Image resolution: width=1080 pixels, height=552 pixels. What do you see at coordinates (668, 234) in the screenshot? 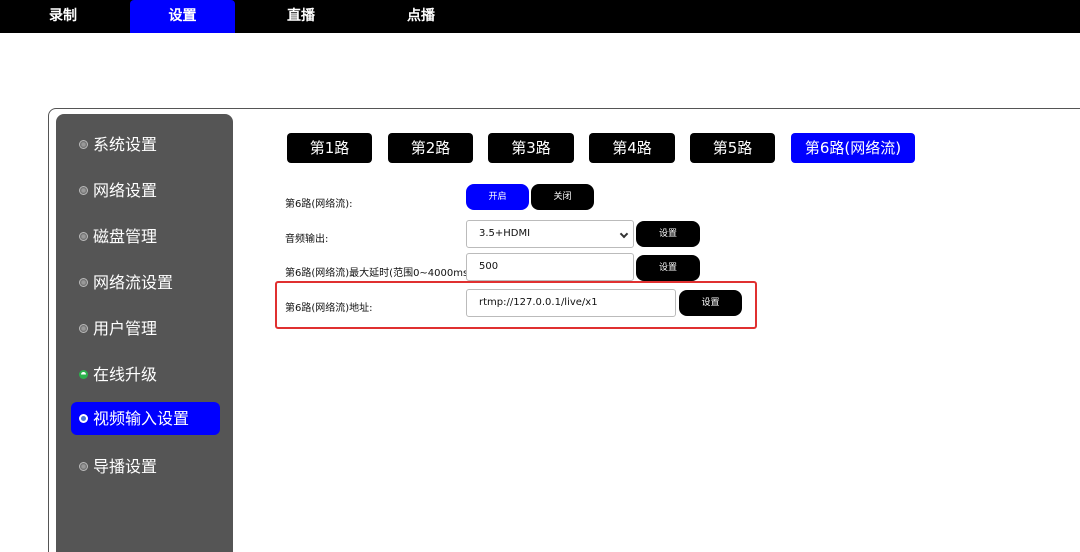
I see `audio-set-button: 设置` at bounding box center [668, 234].